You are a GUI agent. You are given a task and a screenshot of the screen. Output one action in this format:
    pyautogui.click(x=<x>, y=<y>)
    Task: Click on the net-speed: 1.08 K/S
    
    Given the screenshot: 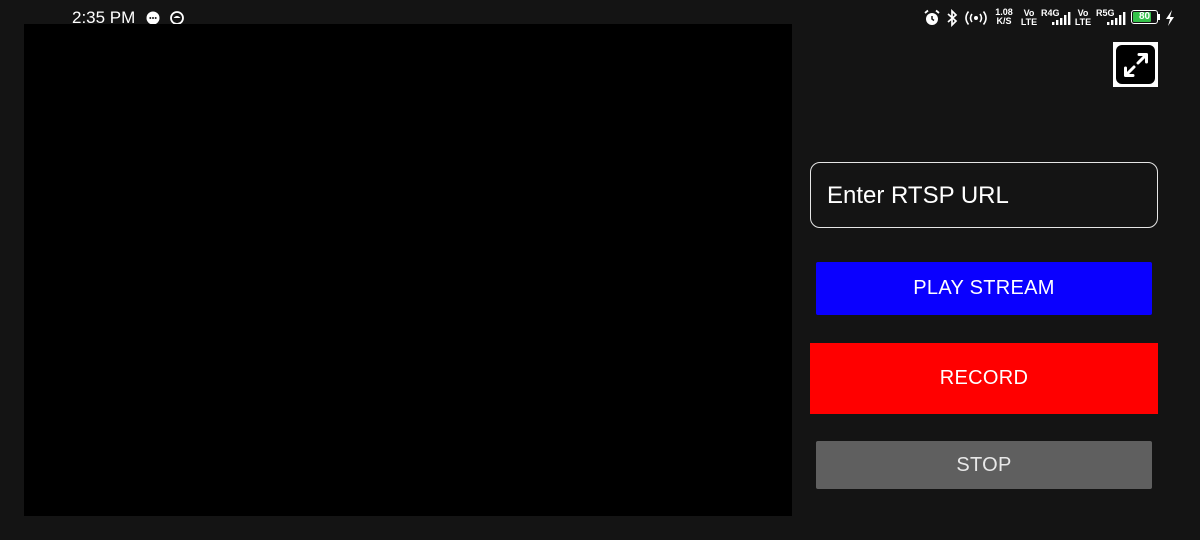 What is the action you would take?
    pyautogui.click(x=1004, y=17)
    